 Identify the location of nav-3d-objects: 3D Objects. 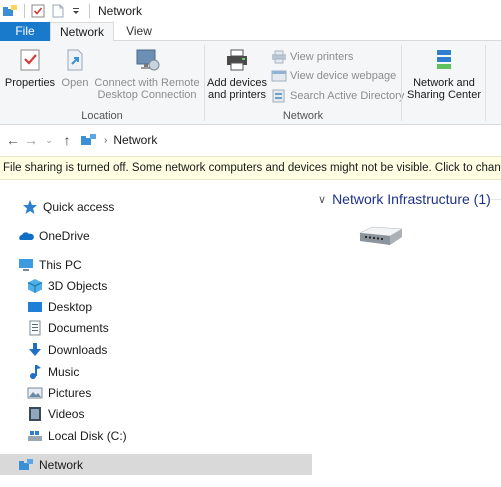
(156, 285).